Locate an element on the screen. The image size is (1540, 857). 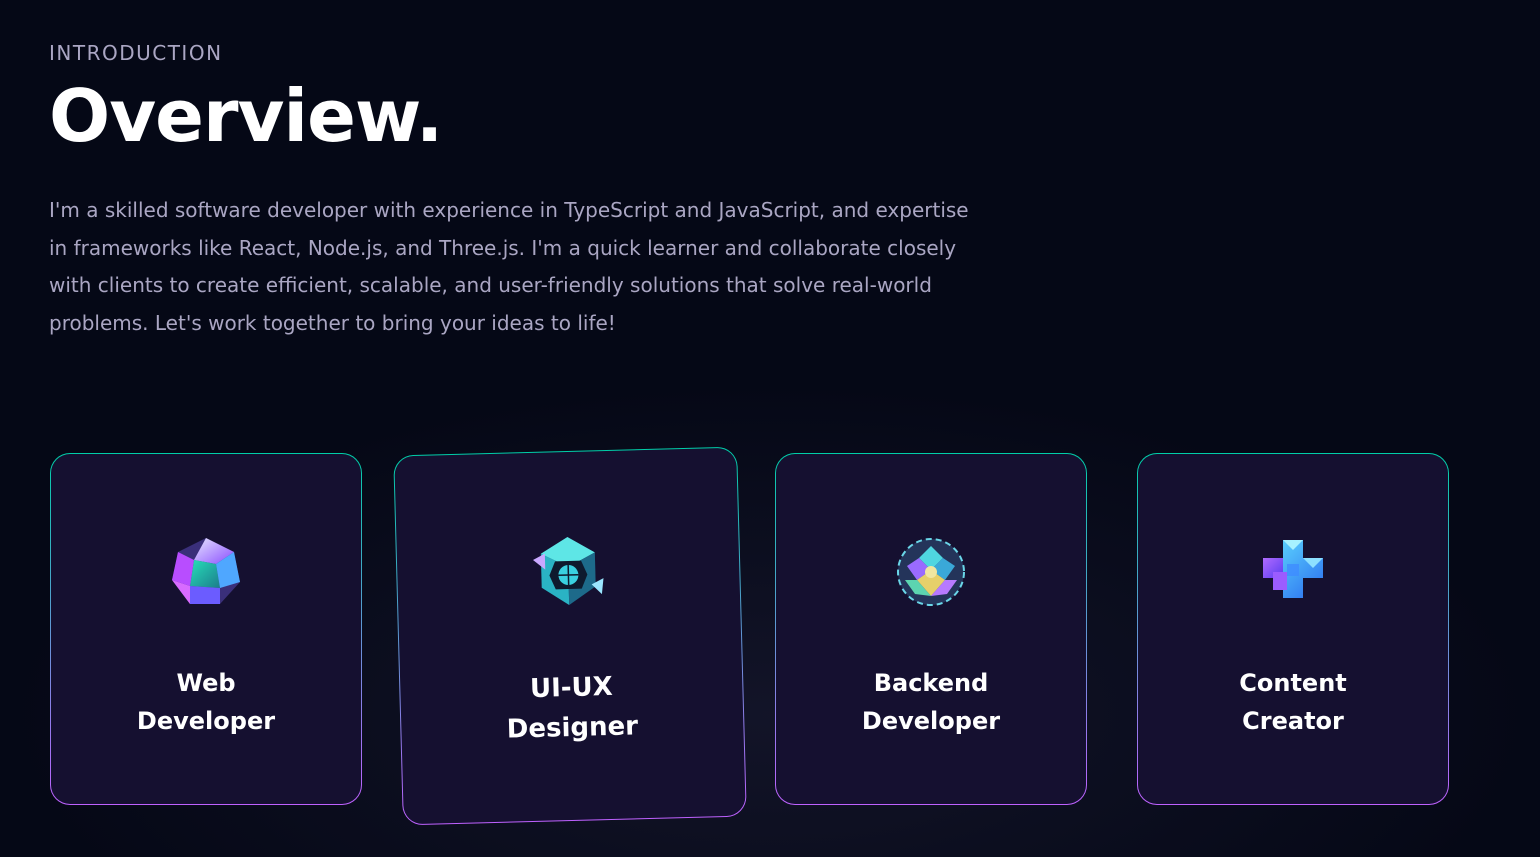
crystal-icosahedron-icon is located at coordinates (206, 572).